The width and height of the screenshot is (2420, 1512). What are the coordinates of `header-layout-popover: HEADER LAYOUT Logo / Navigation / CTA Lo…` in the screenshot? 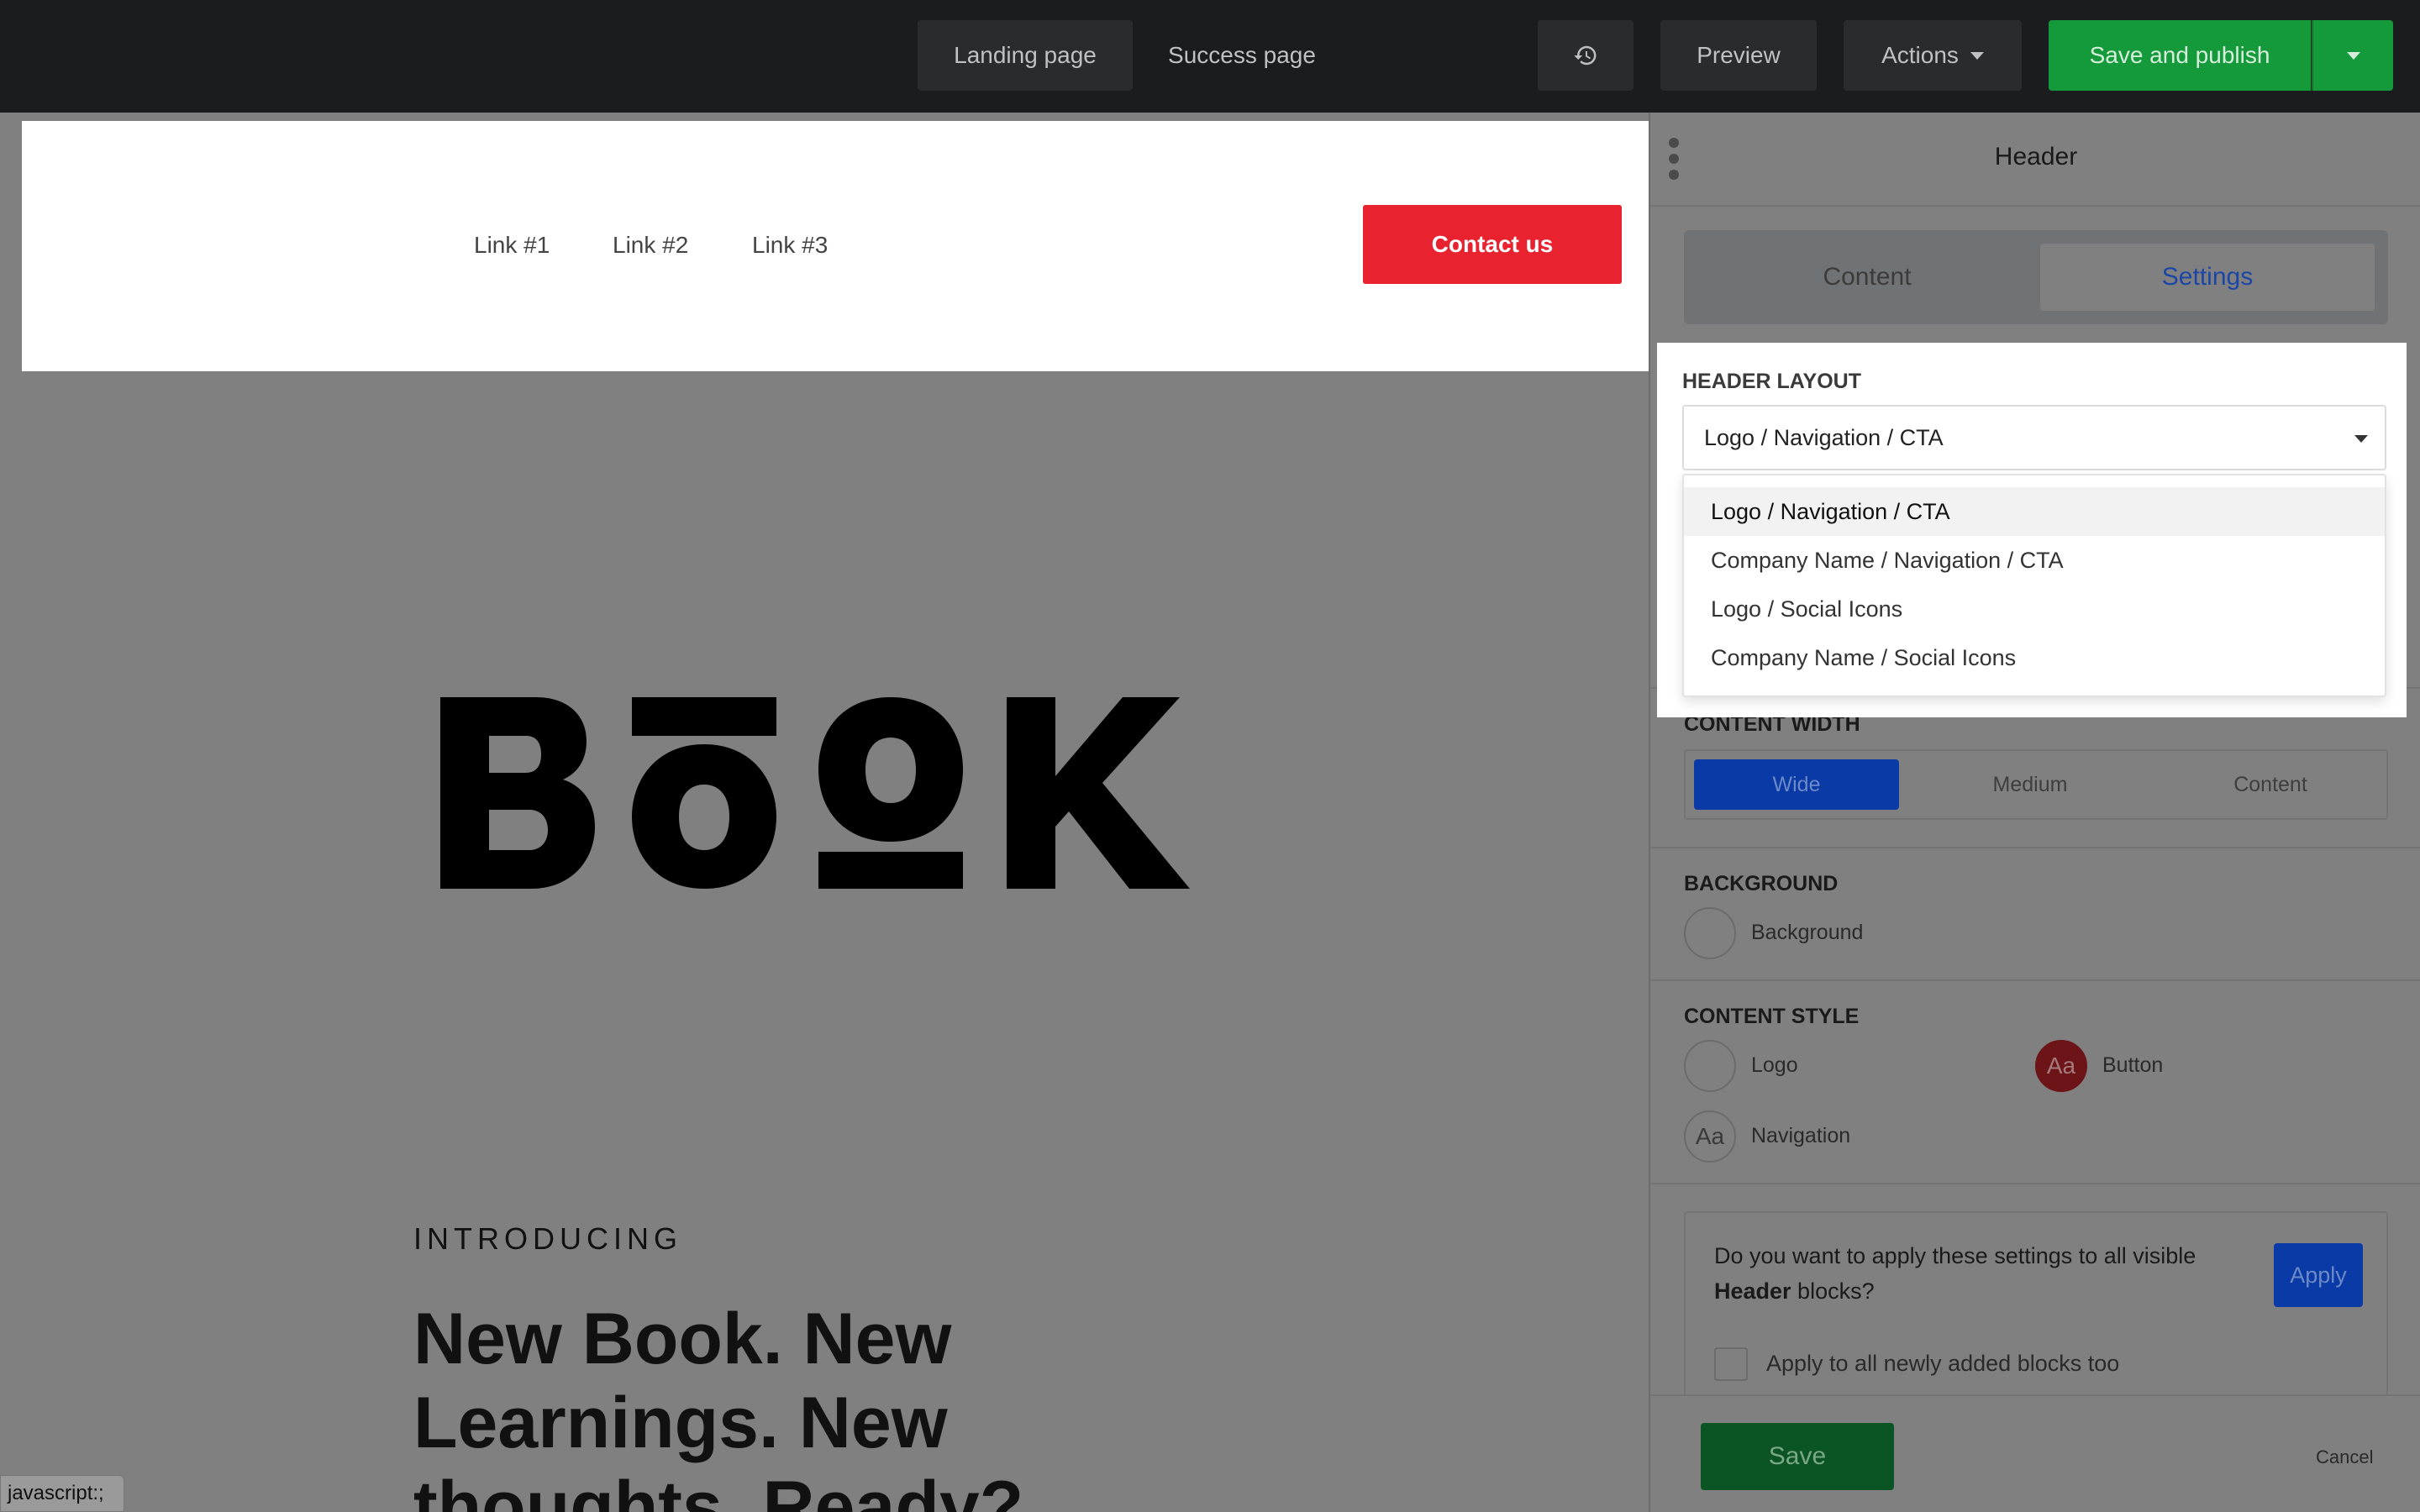 It's located at (2032, 530).